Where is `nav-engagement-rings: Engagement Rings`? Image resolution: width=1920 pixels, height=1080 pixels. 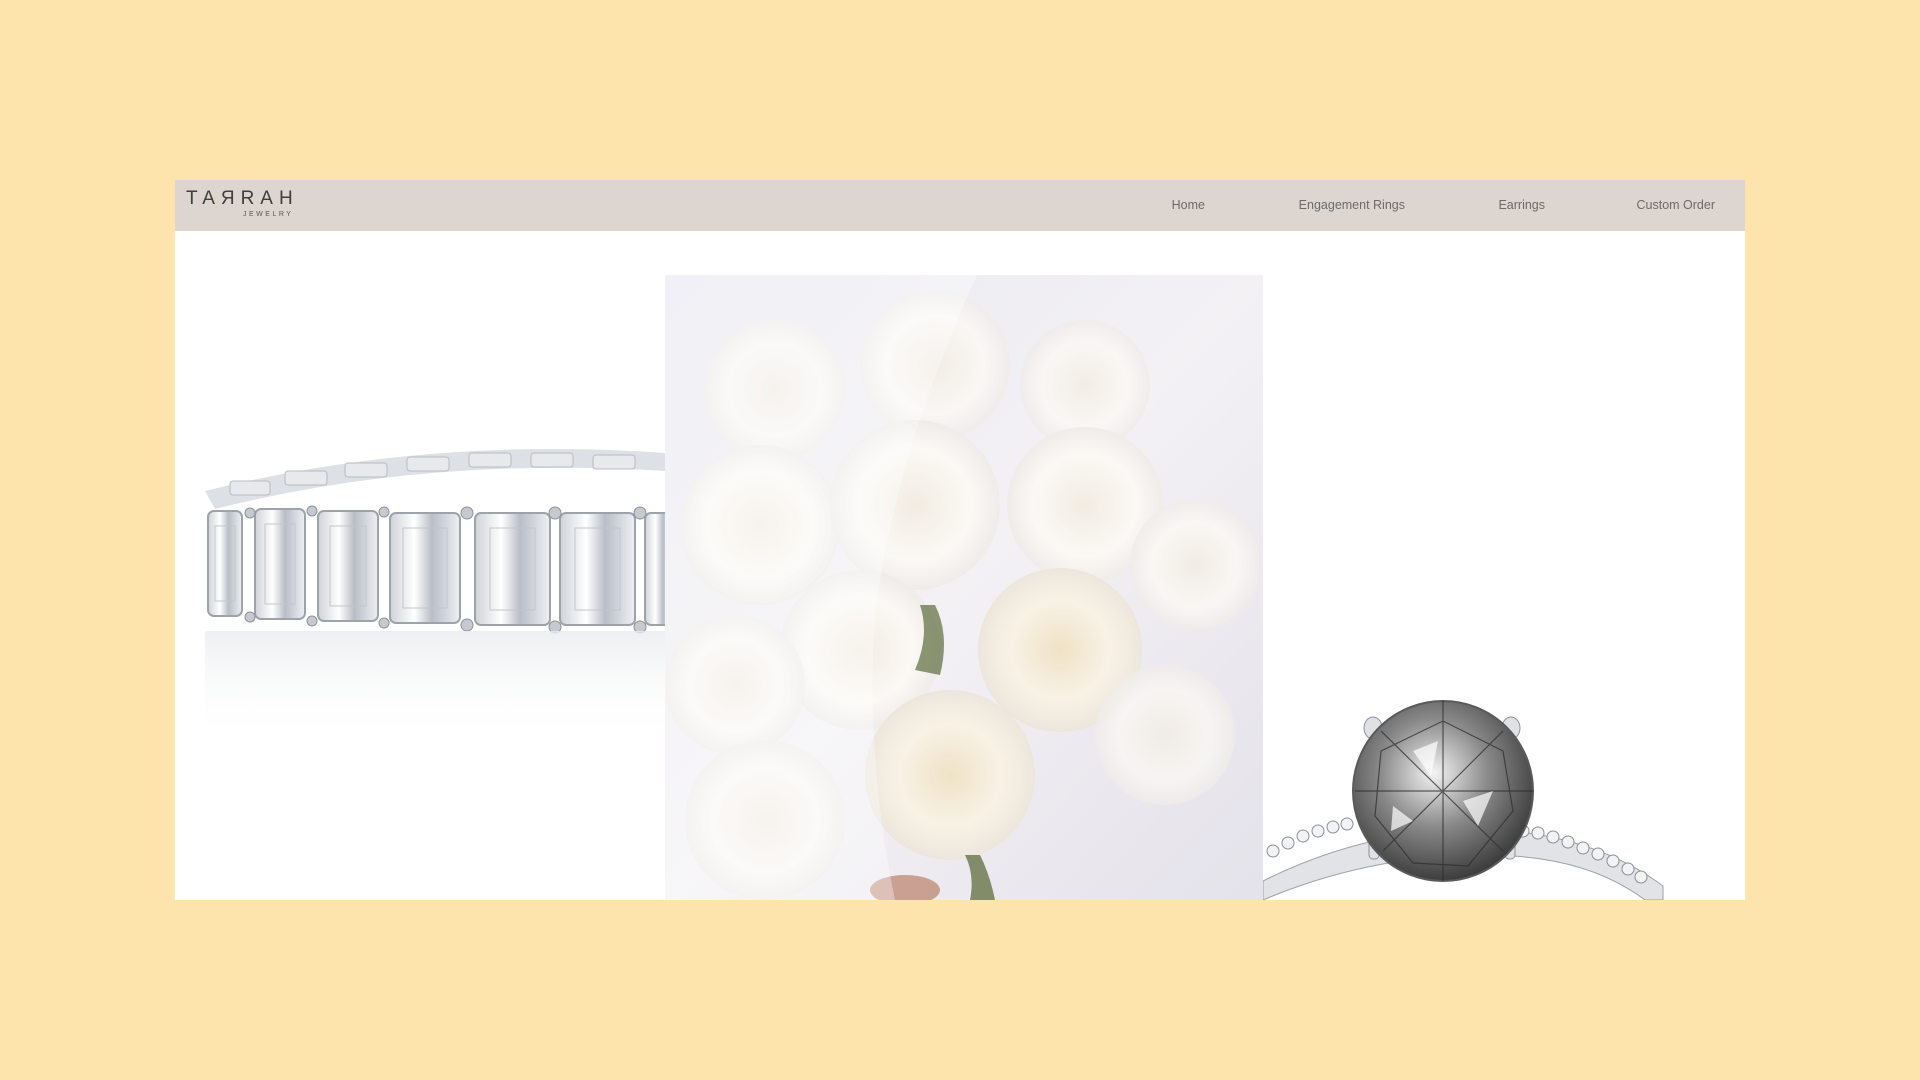 nav-engagement-rings: Engagement Rings is located at coordinates (1352, 205).